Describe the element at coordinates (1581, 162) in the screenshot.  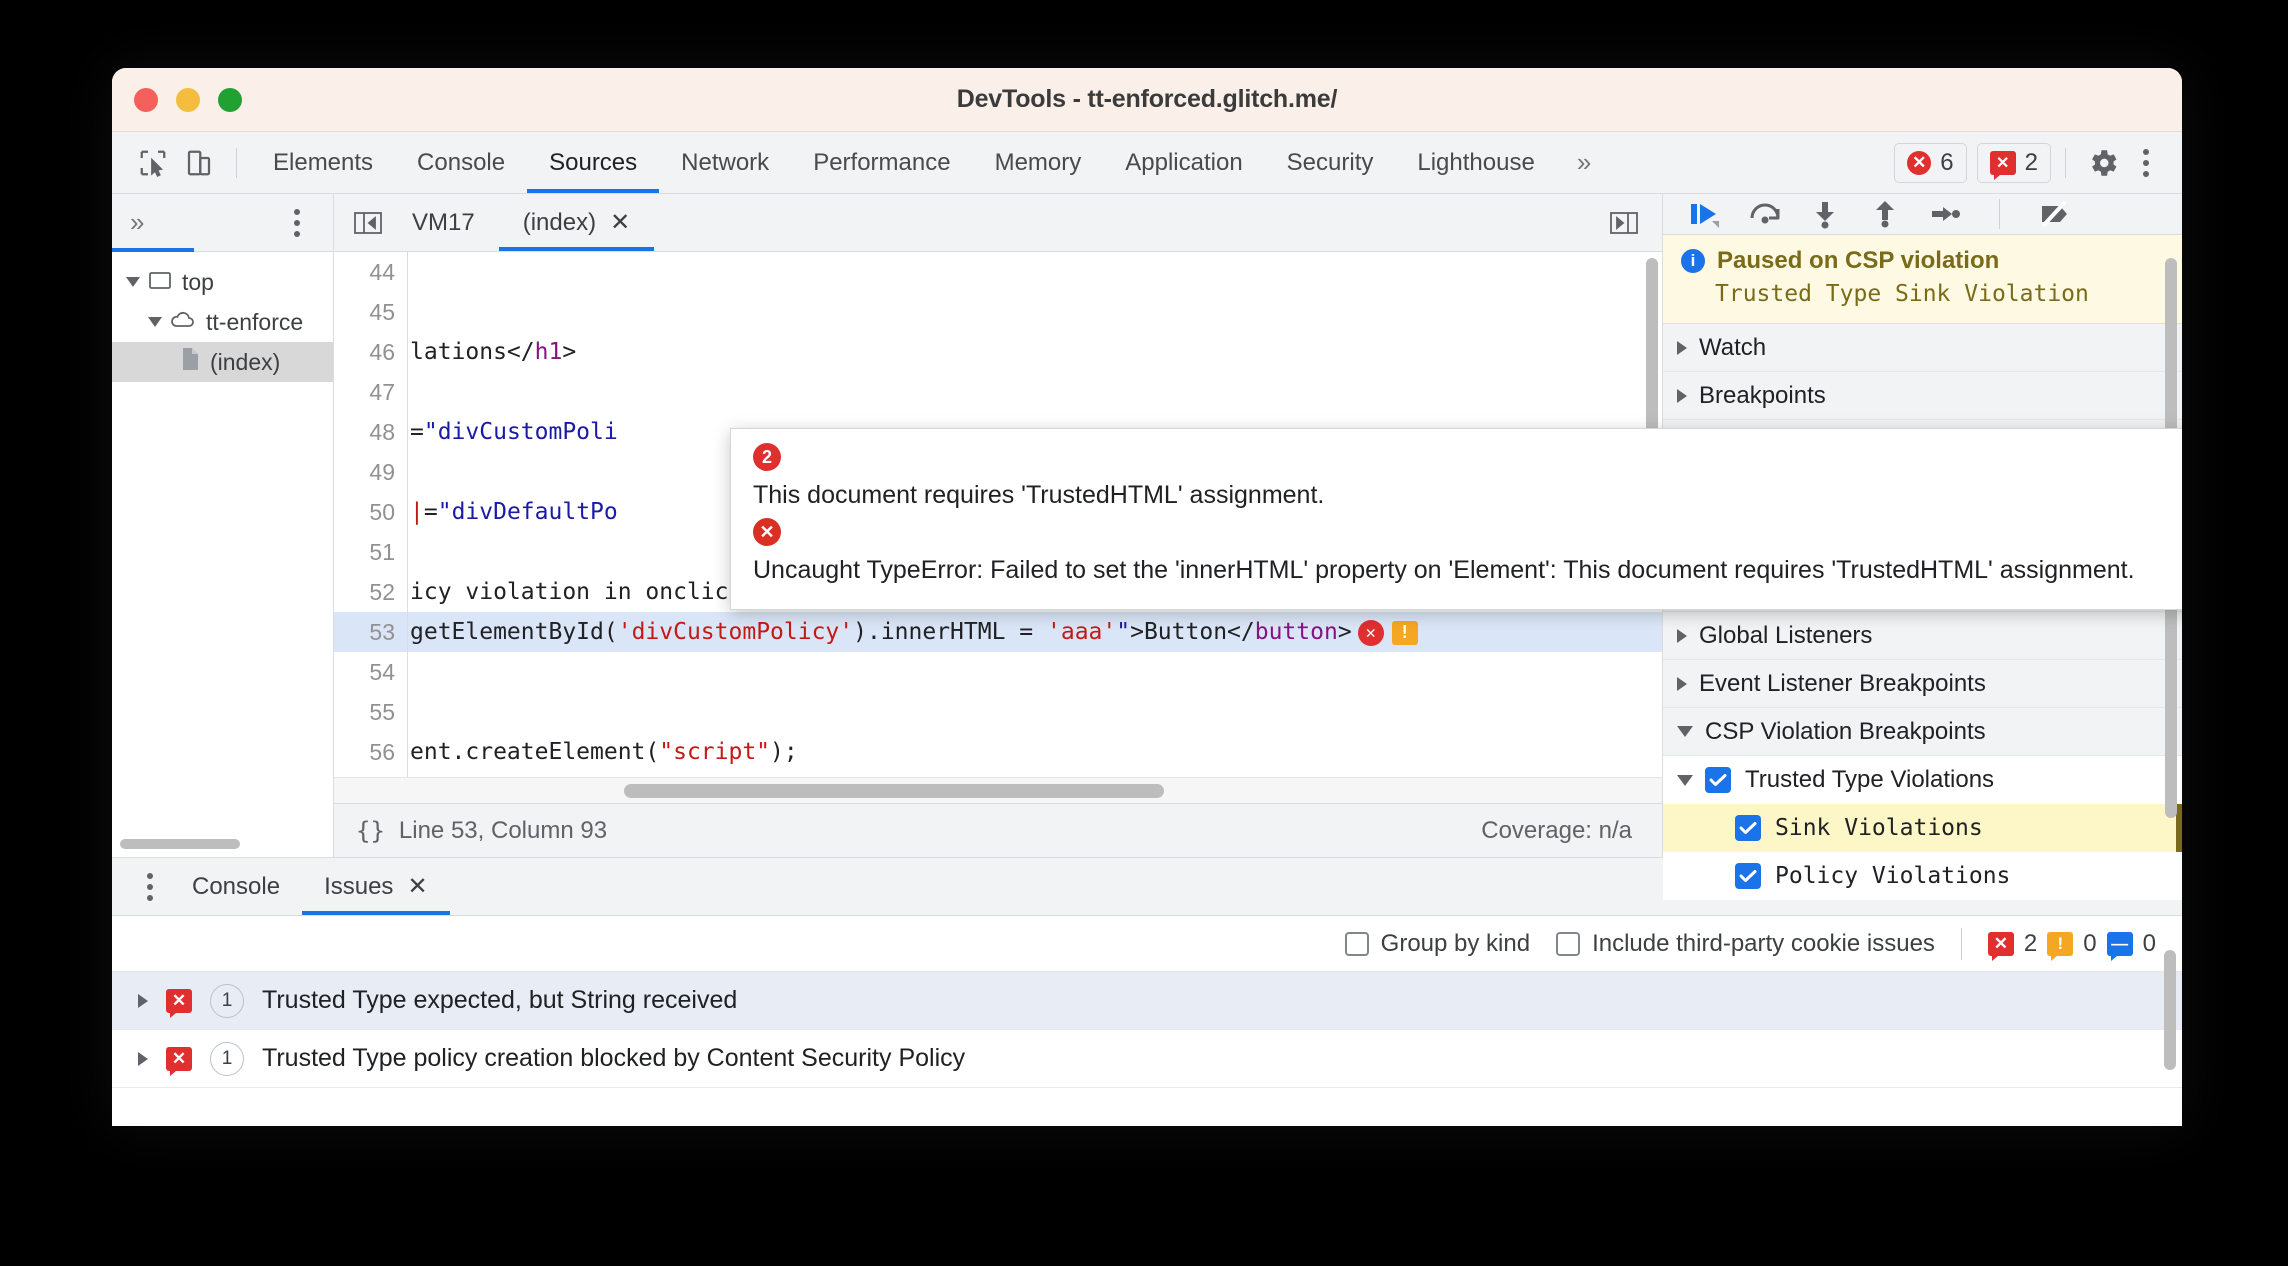
I see `more-tabs-icon: »` at that location.